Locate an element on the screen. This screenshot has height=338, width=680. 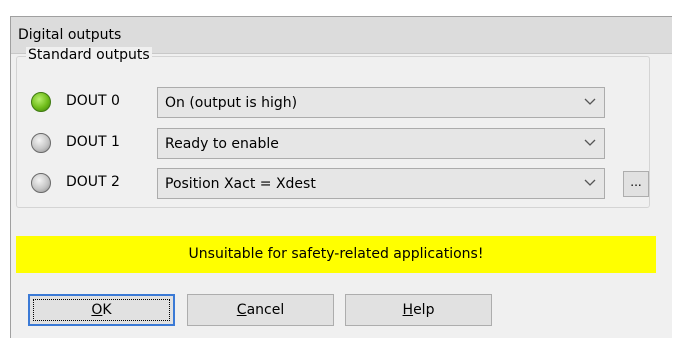
label-rest: ancel is located at coordinates (265, 310).